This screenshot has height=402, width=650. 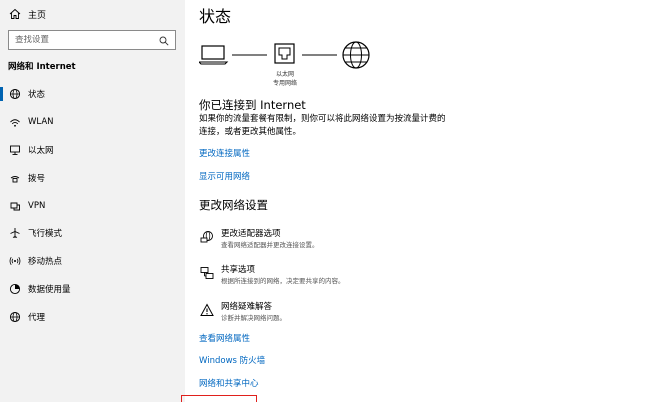 I want to click on proxy-globe-icon, so click(x=15, y=317).